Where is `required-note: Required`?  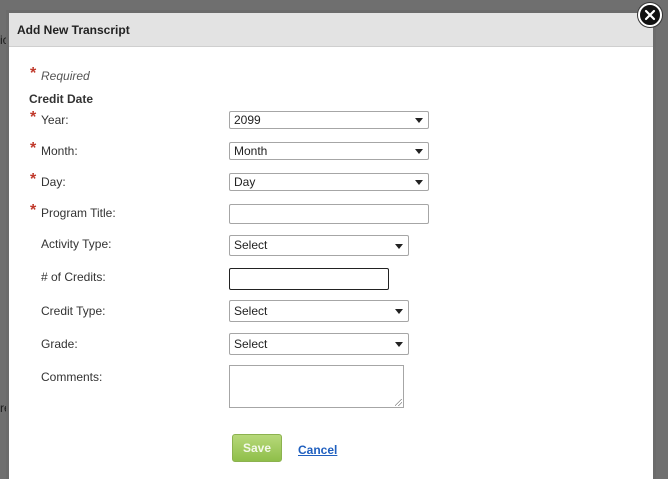
required-note: Required is located at coordinates (65, 76).